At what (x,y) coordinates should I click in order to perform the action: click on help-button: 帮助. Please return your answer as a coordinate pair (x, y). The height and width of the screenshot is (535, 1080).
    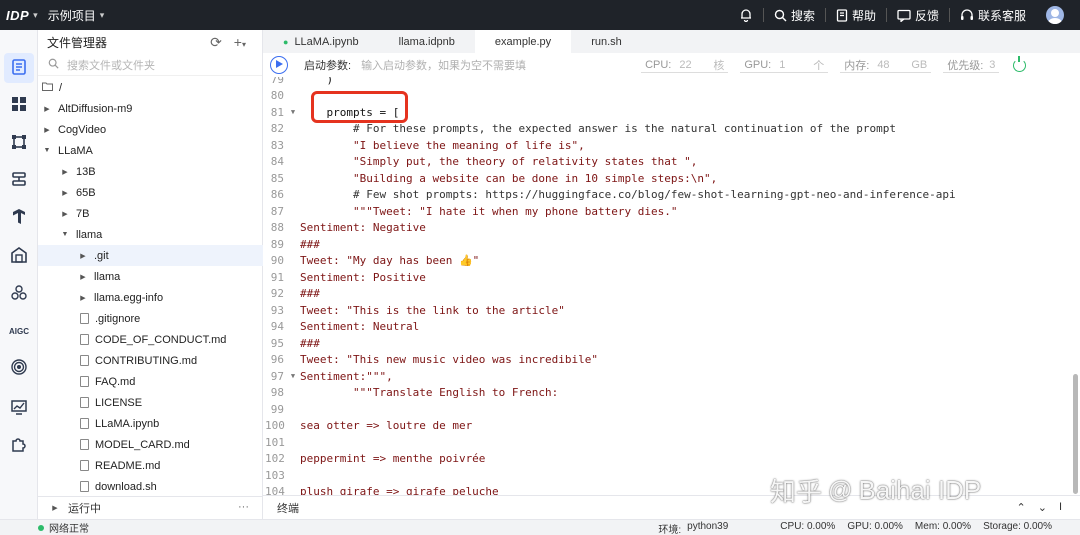
    Looking at the image, I should click on (856, 15).